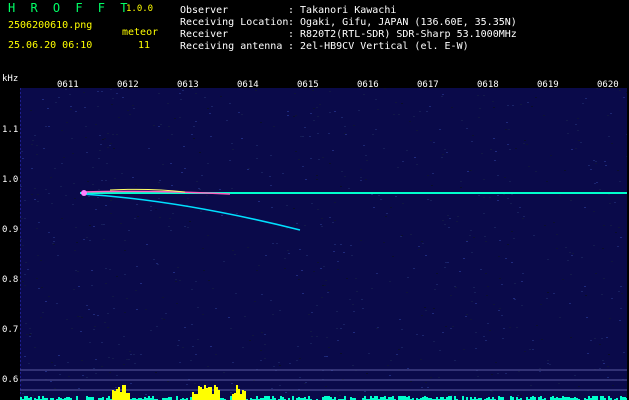 This screenshot has height=400, width=629. I want to click on info-value: : 2el-HB9CV Vertical (el. E-W), so click(378, 46).